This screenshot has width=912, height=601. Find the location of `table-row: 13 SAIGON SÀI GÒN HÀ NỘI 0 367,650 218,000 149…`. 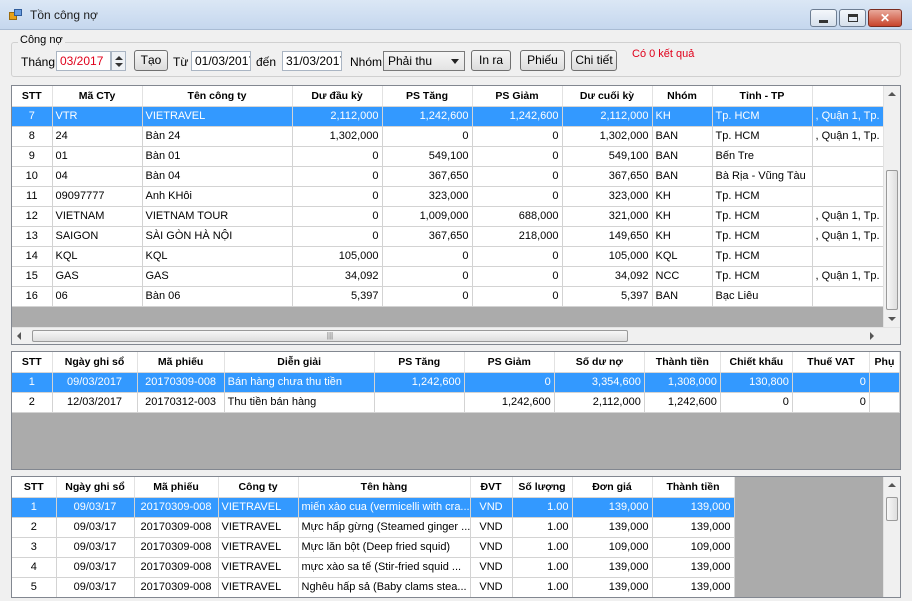

table-row: 13 SAIGON SÀI GÒN HÀ NỘI 0 367,650 218,000 149… is located at coordinates (448, 236).